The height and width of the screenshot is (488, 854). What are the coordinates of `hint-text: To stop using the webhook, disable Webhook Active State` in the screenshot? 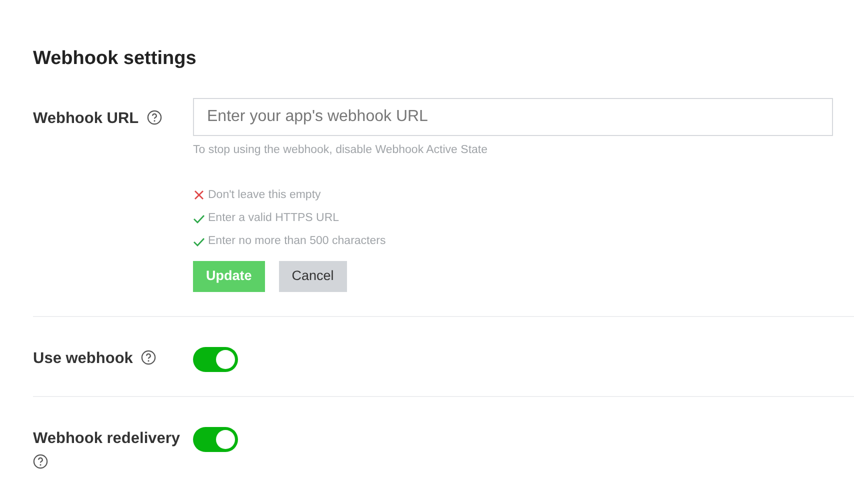 It's located at (341, 150).